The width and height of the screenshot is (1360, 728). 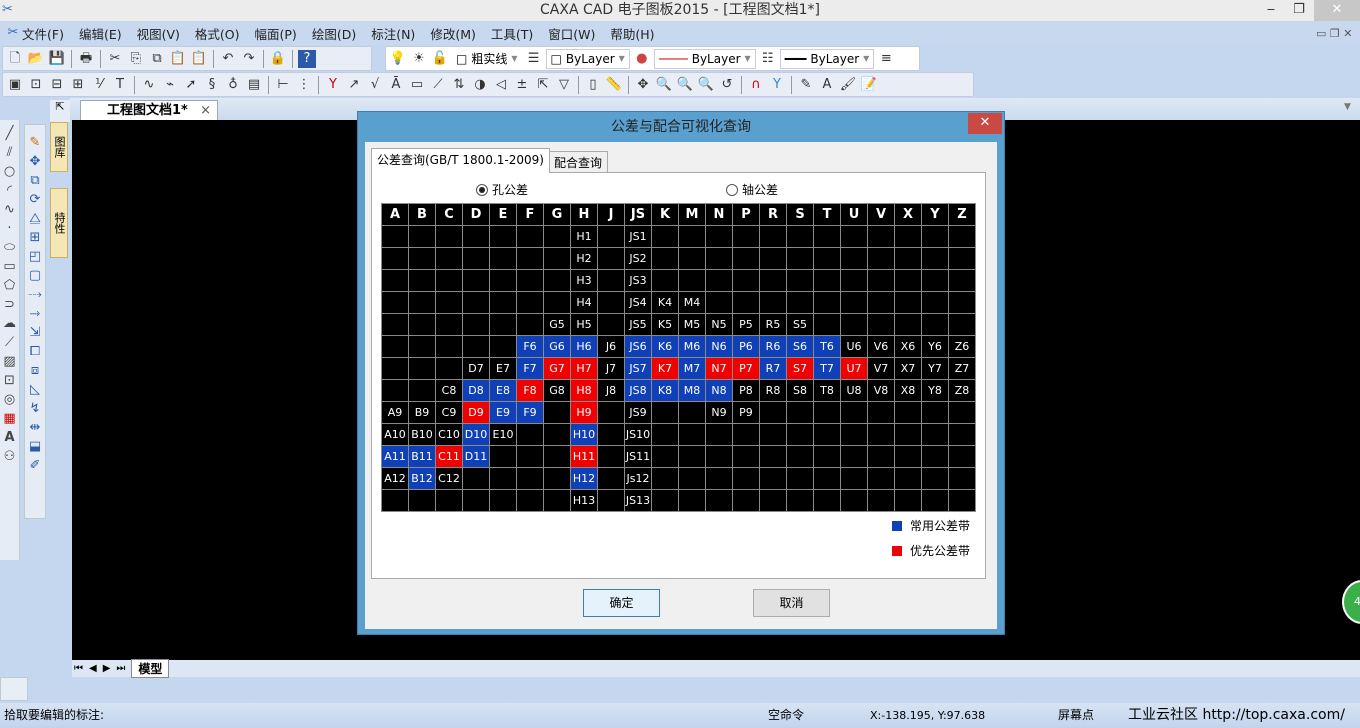 What do you see at coordinates (800, 346) in the screenshot?
I see `tolerance-cell: S6` at bounding box center [800, 346].